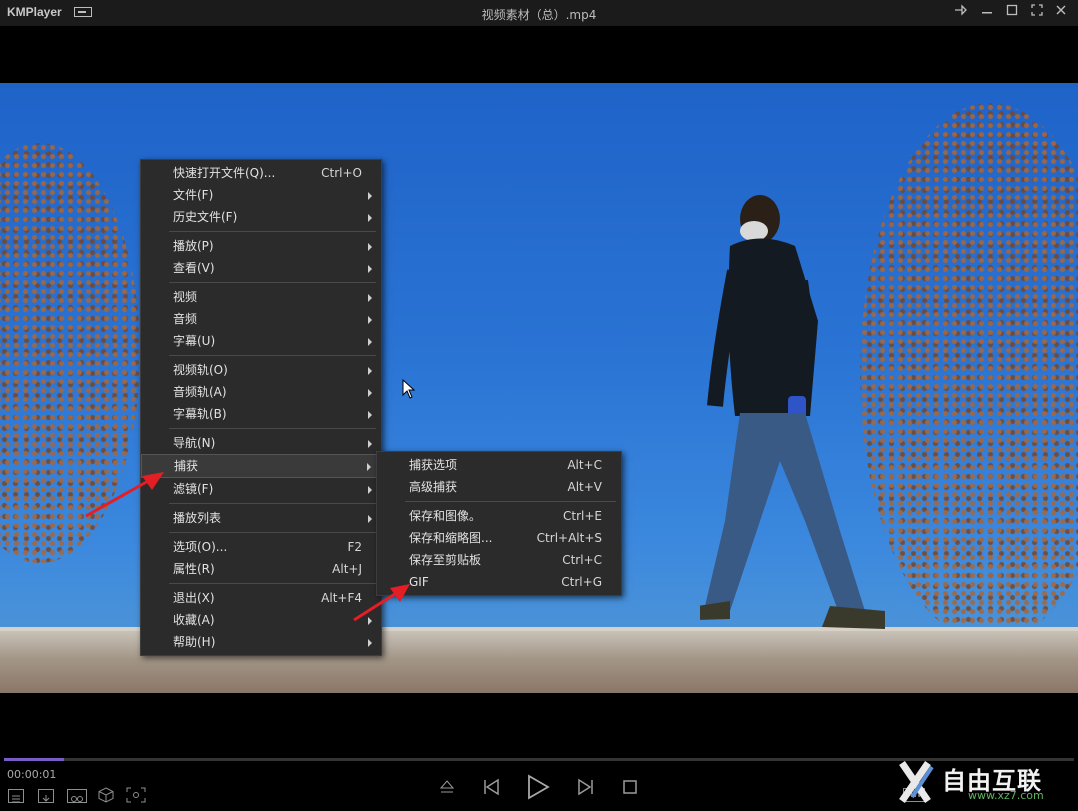 This screenshot has height=811, width=1078. What do you see at coordinates (124, 495) in the screenshot?
I see `annotation-arrow-capture` at bounding box center [124, 495].